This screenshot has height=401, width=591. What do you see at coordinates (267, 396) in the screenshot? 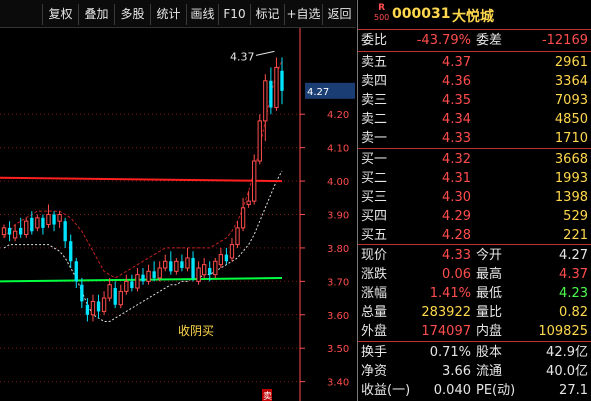
I see `sell-marker-glyph: 卖` at bounding box center [267, 396].